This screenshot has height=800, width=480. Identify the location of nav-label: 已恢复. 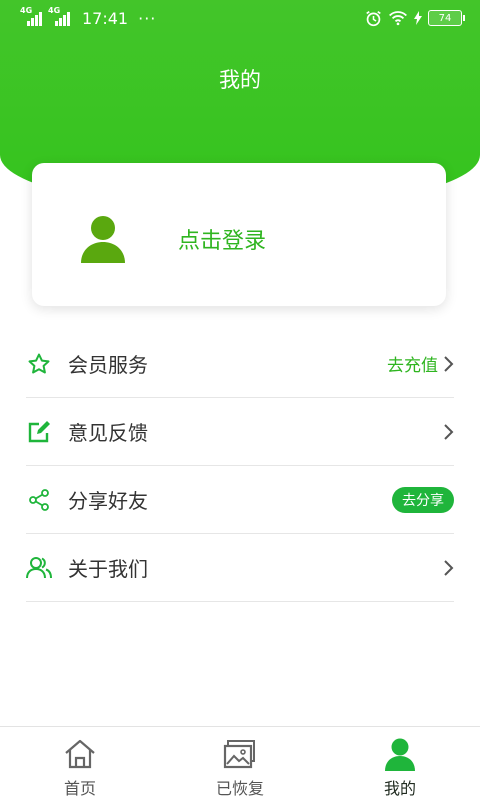
(239, 788).